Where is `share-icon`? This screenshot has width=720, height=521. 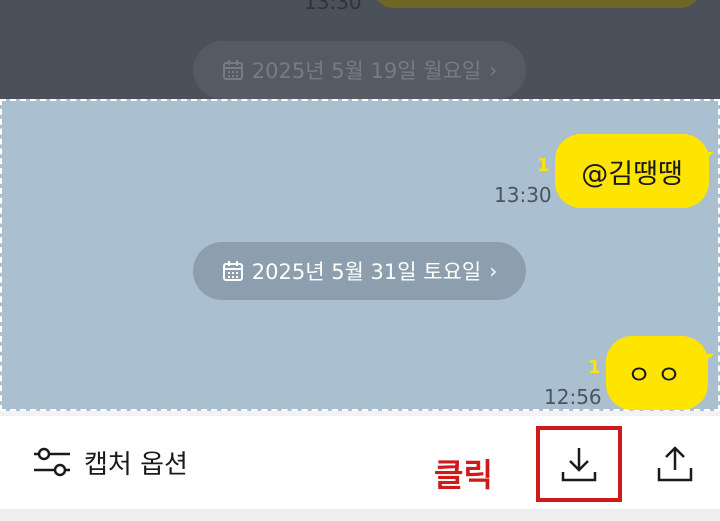
share-icon is located at coordinates (675, 464).